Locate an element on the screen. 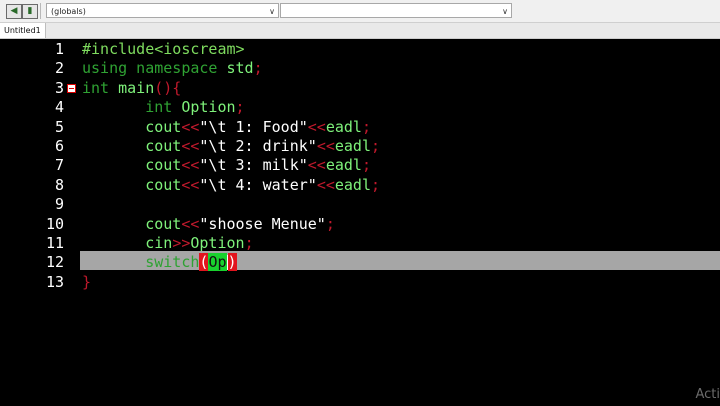 The height and width of the screenshot is (406, 720). code-text: #include<ioscream> is located at coordinates (163, 49).